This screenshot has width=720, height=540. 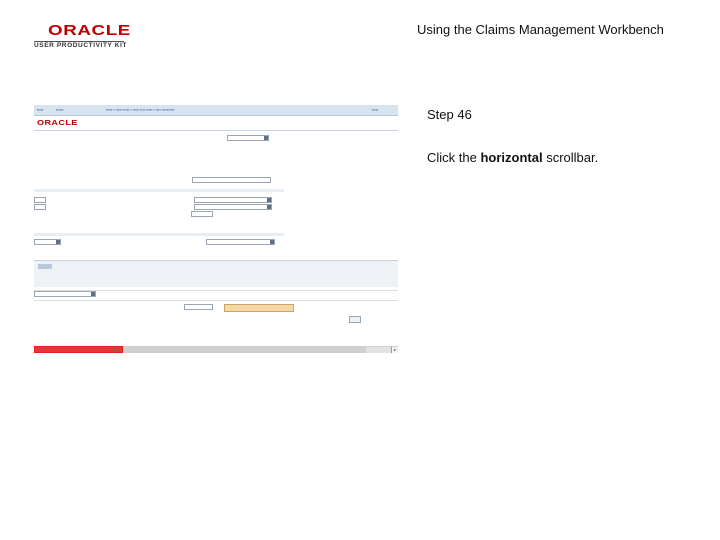 What do you see at coordinates (216, 273) in the screenshot?
I see `grid-header` at bounding box center [216, 273].